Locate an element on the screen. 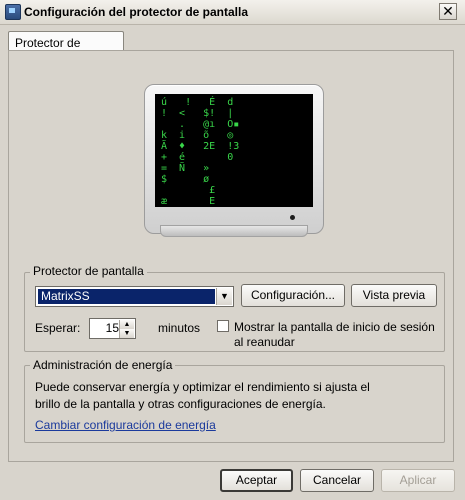 The height and width of the screenshot is (500, 465). screensaver-select: MatrixSS ▼ is located at coordinates (134, 296).